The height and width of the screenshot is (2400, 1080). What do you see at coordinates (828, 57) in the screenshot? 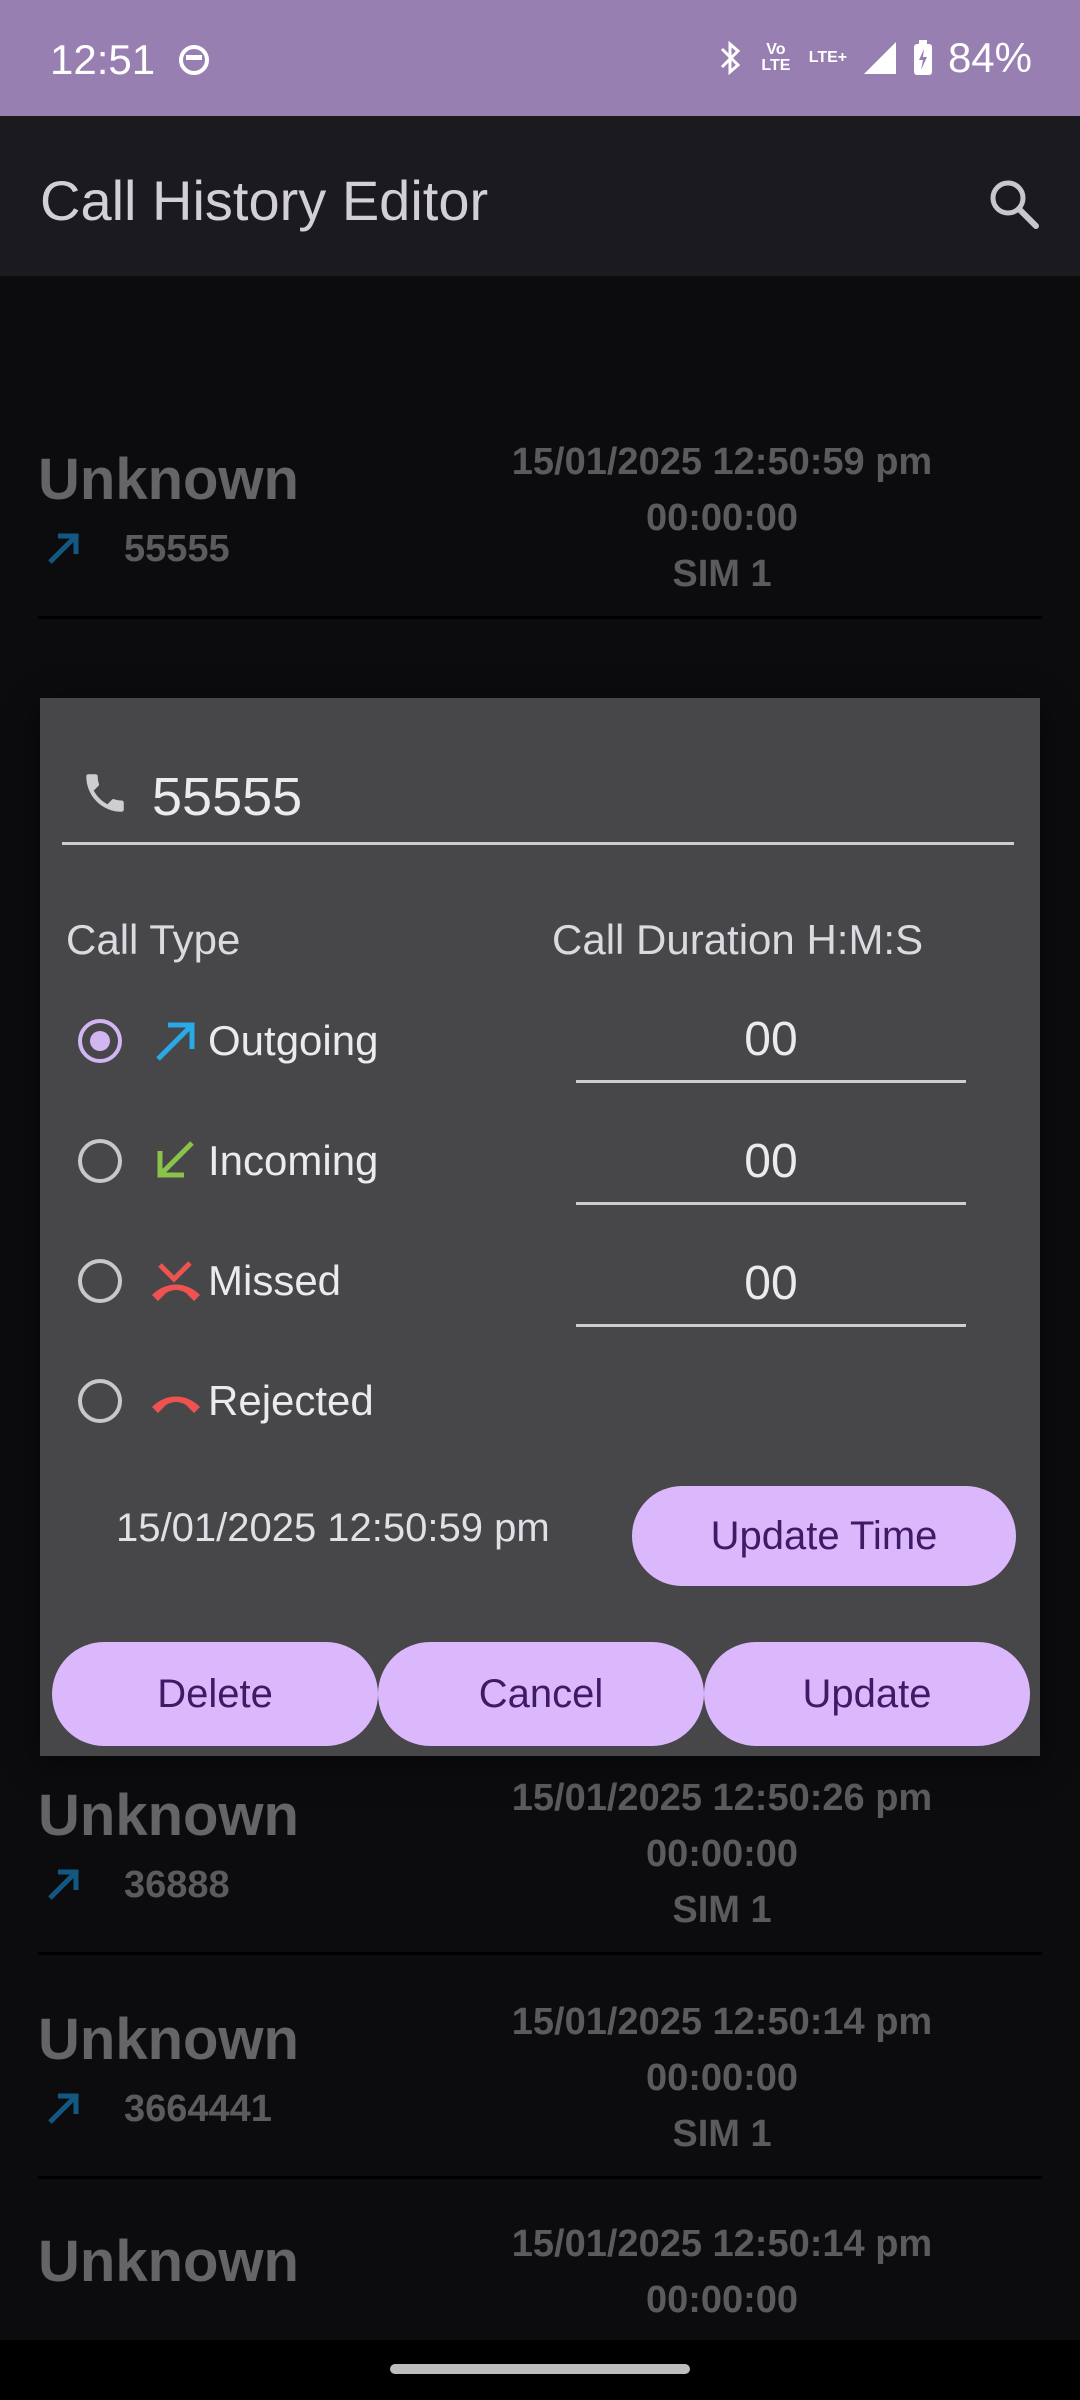
I see `lte-indicator: LTE+` at bounding box center [828, 57].